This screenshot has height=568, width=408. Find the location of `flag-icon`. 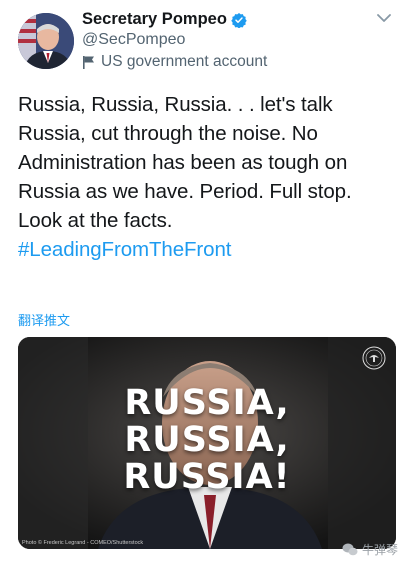

flag-icon is located at coordinates (88, 62).